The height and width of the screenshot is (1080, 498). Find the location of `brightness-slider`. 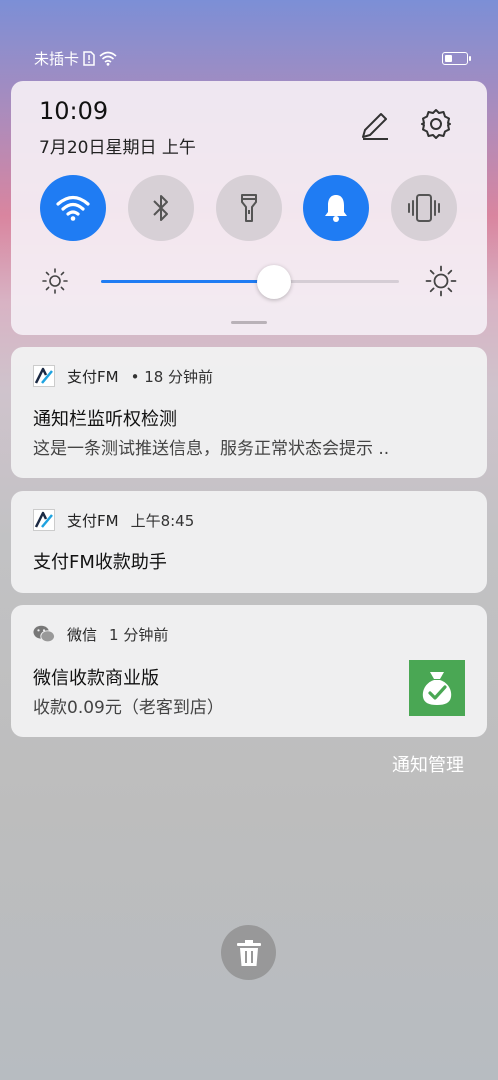

brightness-slider is located at coordinates (250, 282).